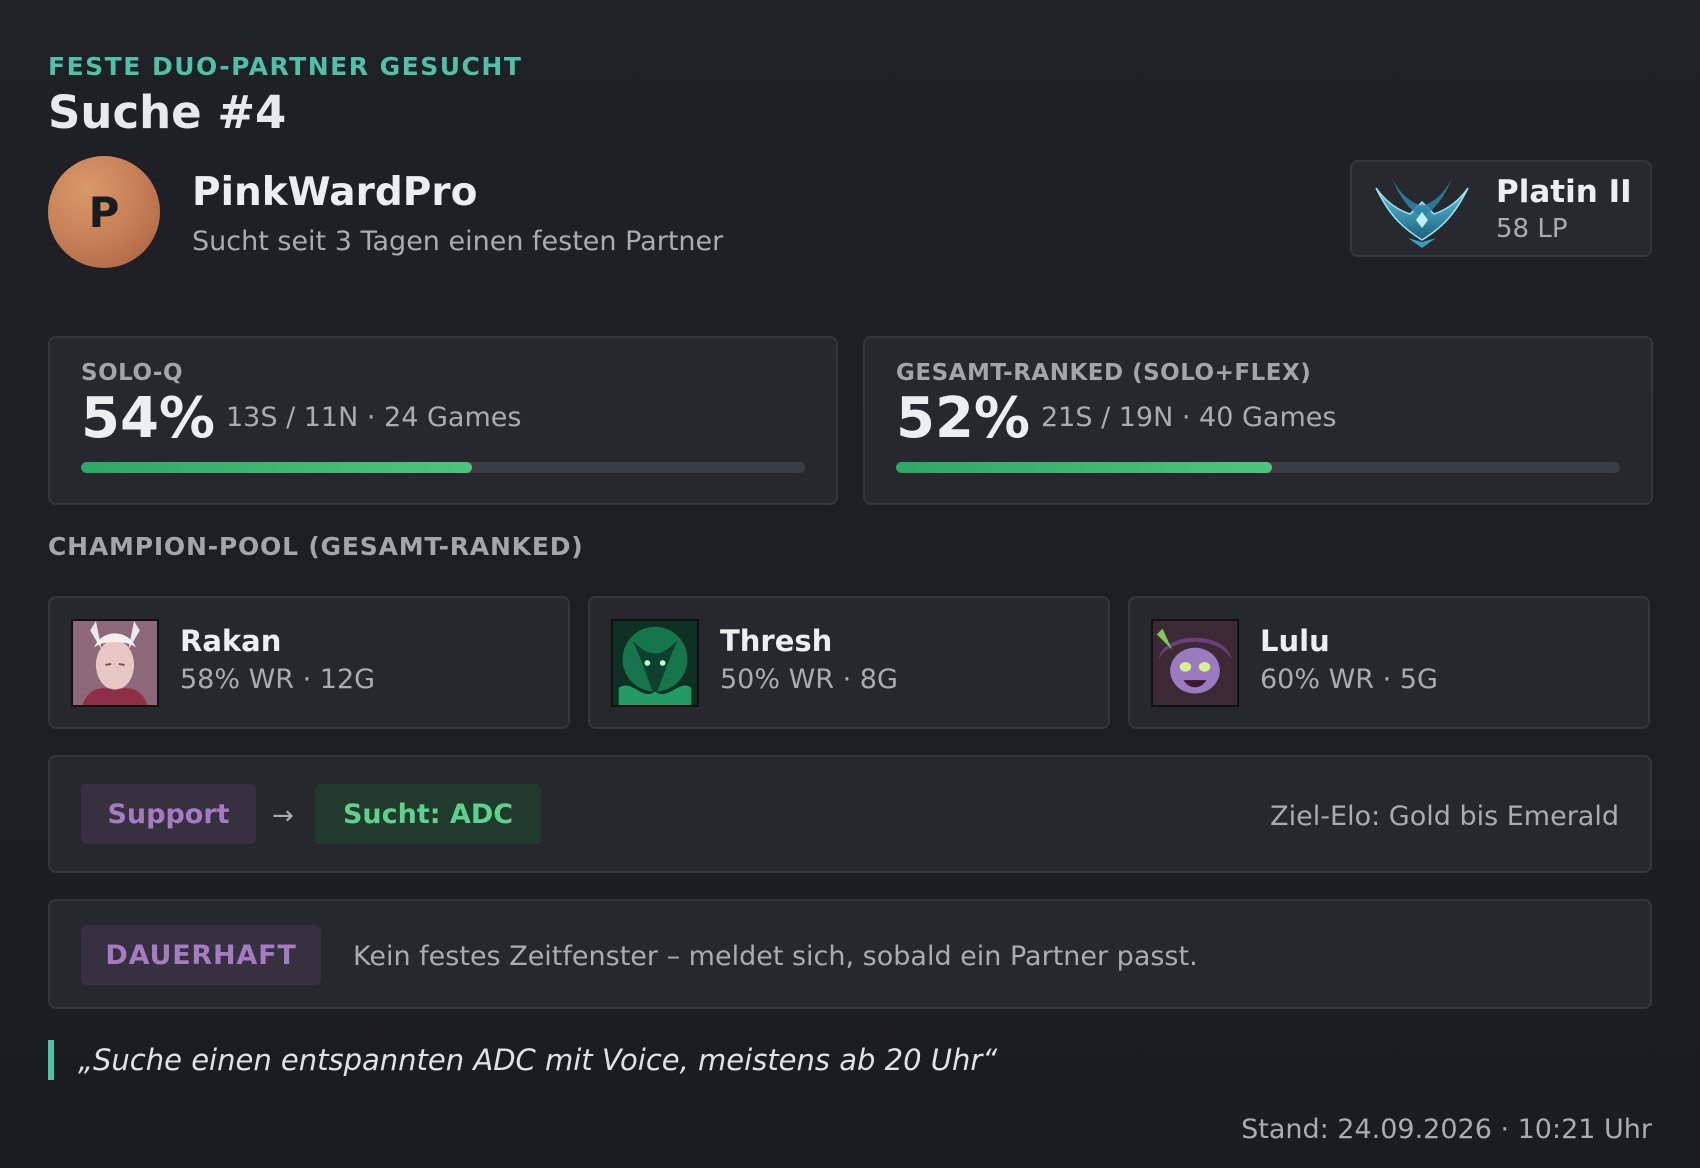  Describe the element at coordinates (167, 112) in the screenshot. I see `page-title: Suche #4` at that location.